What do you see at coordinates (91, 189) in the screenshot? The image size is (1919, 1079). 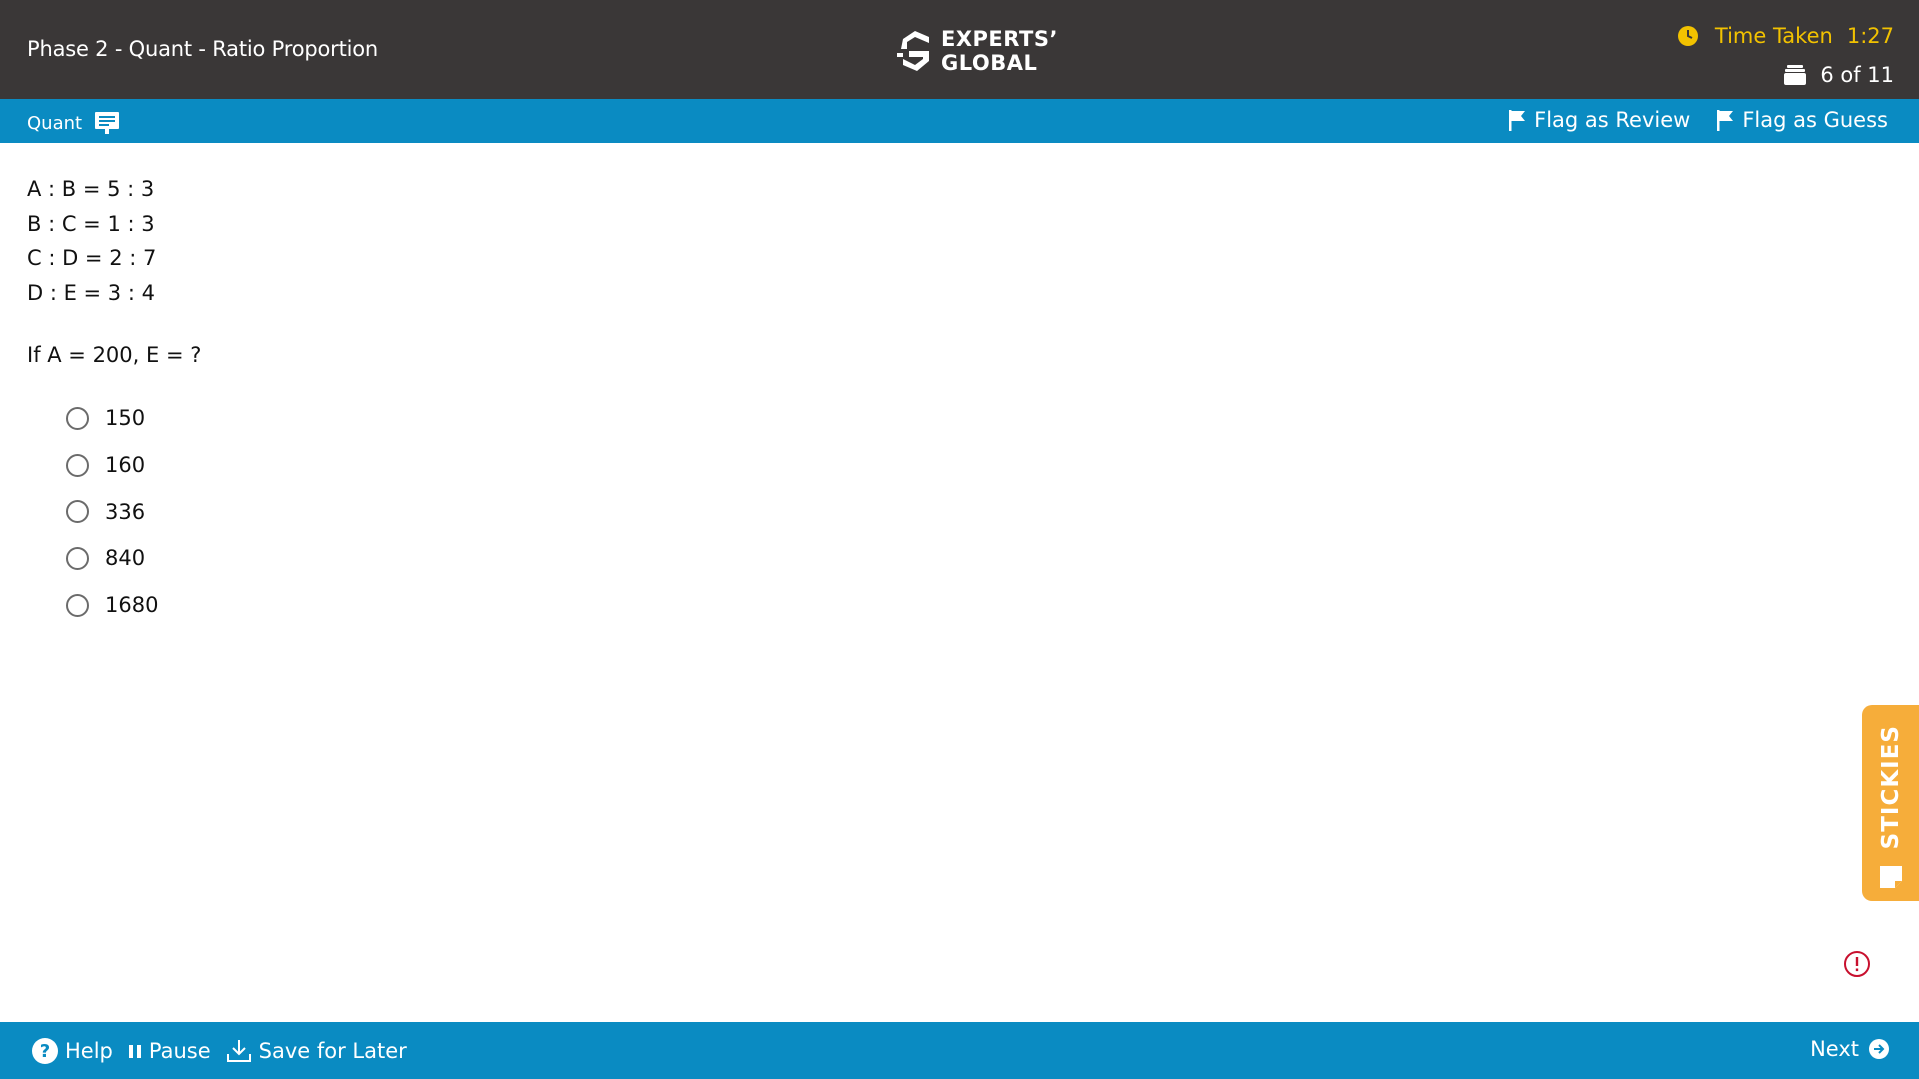 I see `statement-line: A : B = 5 : 3` at bounding box center [91, 189].